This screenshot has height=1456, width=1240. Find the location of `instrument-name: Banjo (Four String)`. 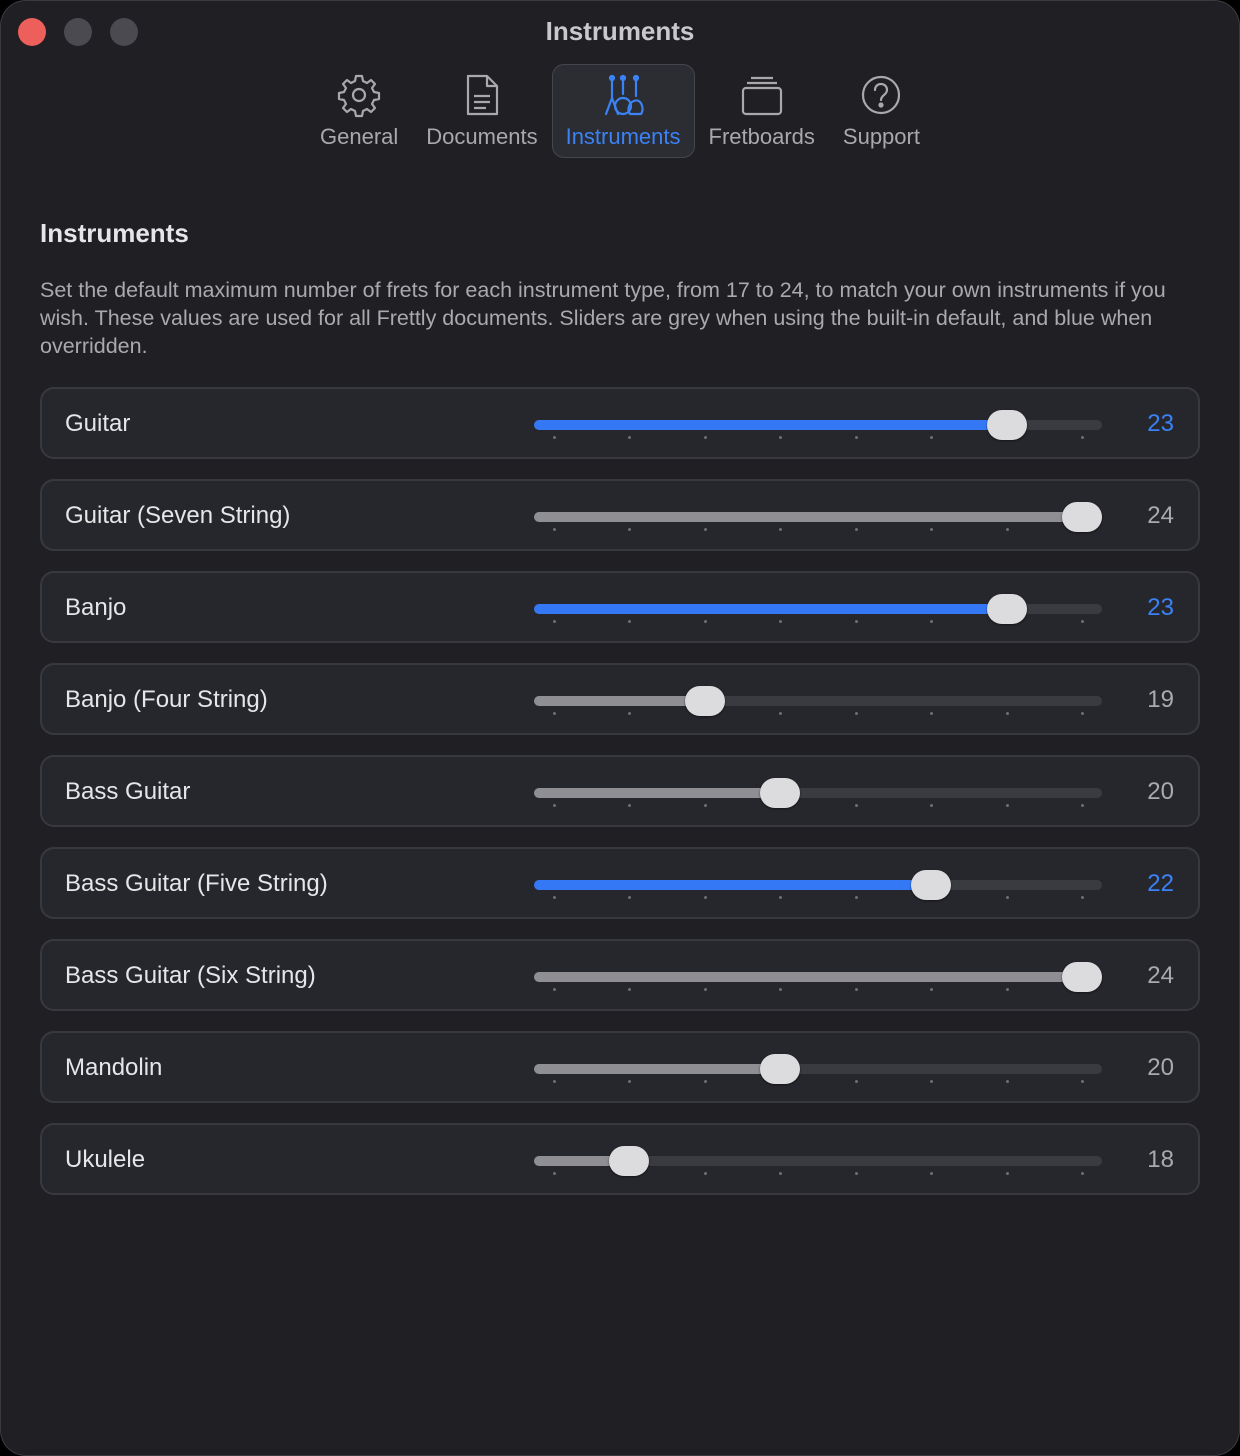

instrument-name: Banjo (Four String) is located at coordinates (166, 699).